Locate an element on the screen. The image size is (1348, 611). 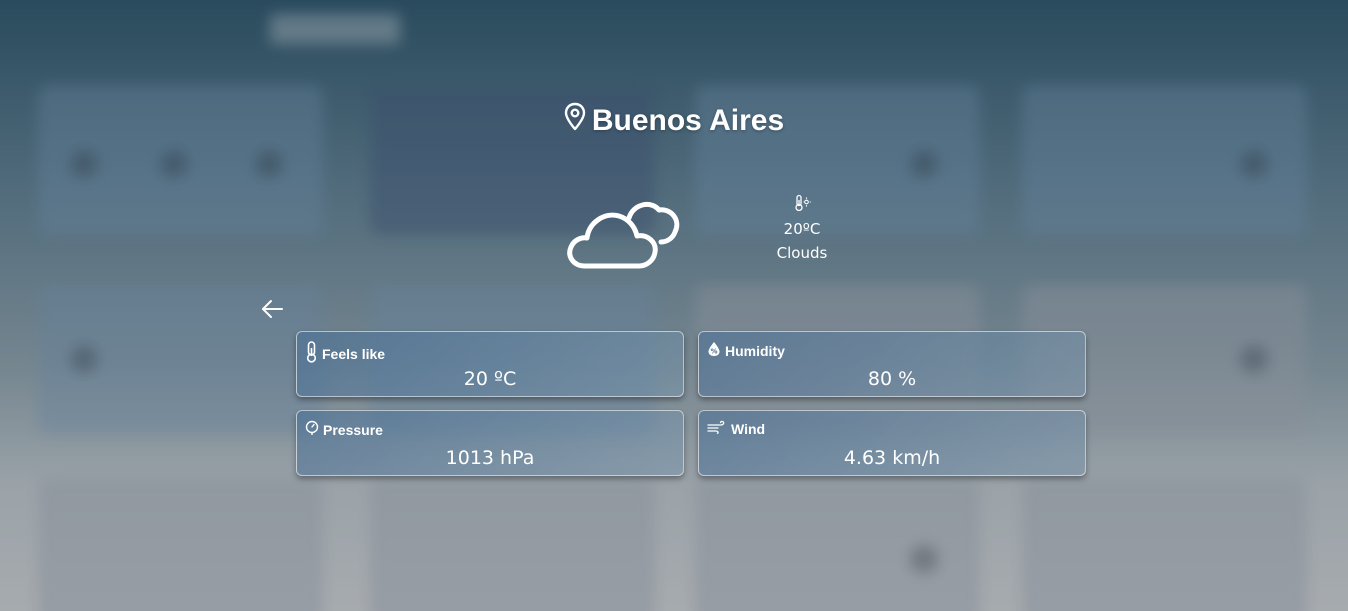
pressure-gauge-icon is located at coordinates (312, 429).